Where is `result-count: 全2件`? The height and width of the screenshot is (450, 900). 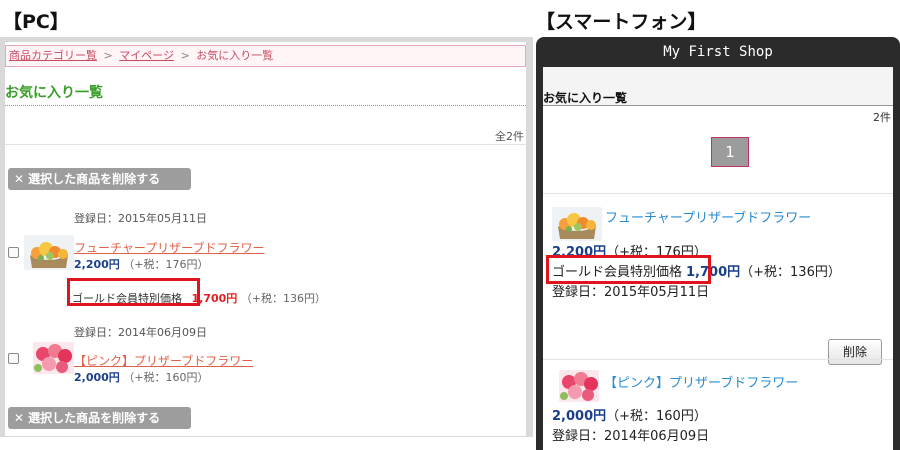 result-count: 全2件 is located at coordinates (509, 136).